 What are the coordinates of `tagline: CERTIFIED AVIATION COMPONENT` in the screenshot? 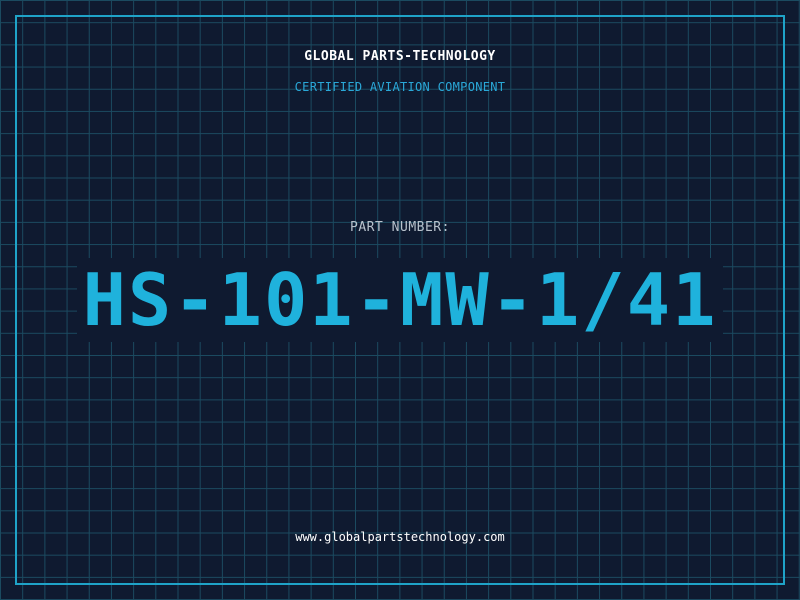 It's located at (400, 87).